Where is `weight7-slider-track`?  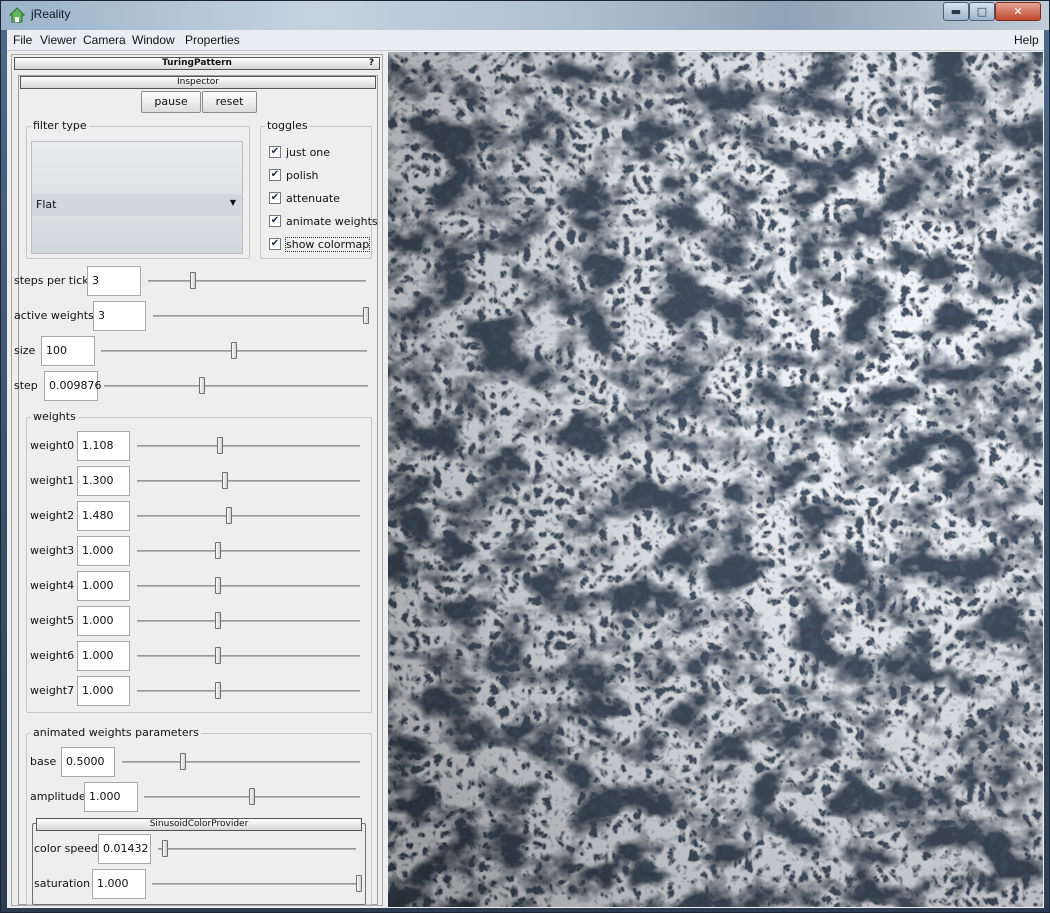 weight7-slider-track is located at coordinates (248, 691).